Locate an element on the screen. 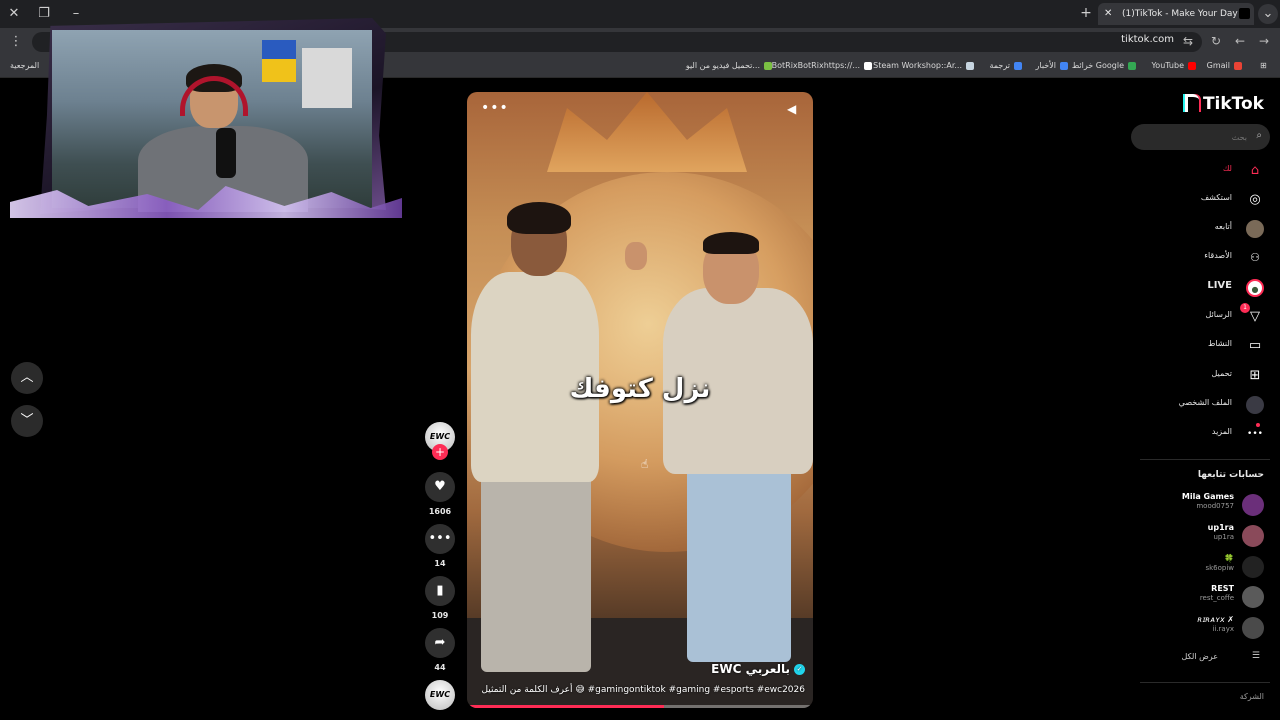 Image resolution: width=1280 pixels, height=720 pixels. sidebar-item-friends: الأصدقاء ⚇ is located at coordinates (1199, 258).